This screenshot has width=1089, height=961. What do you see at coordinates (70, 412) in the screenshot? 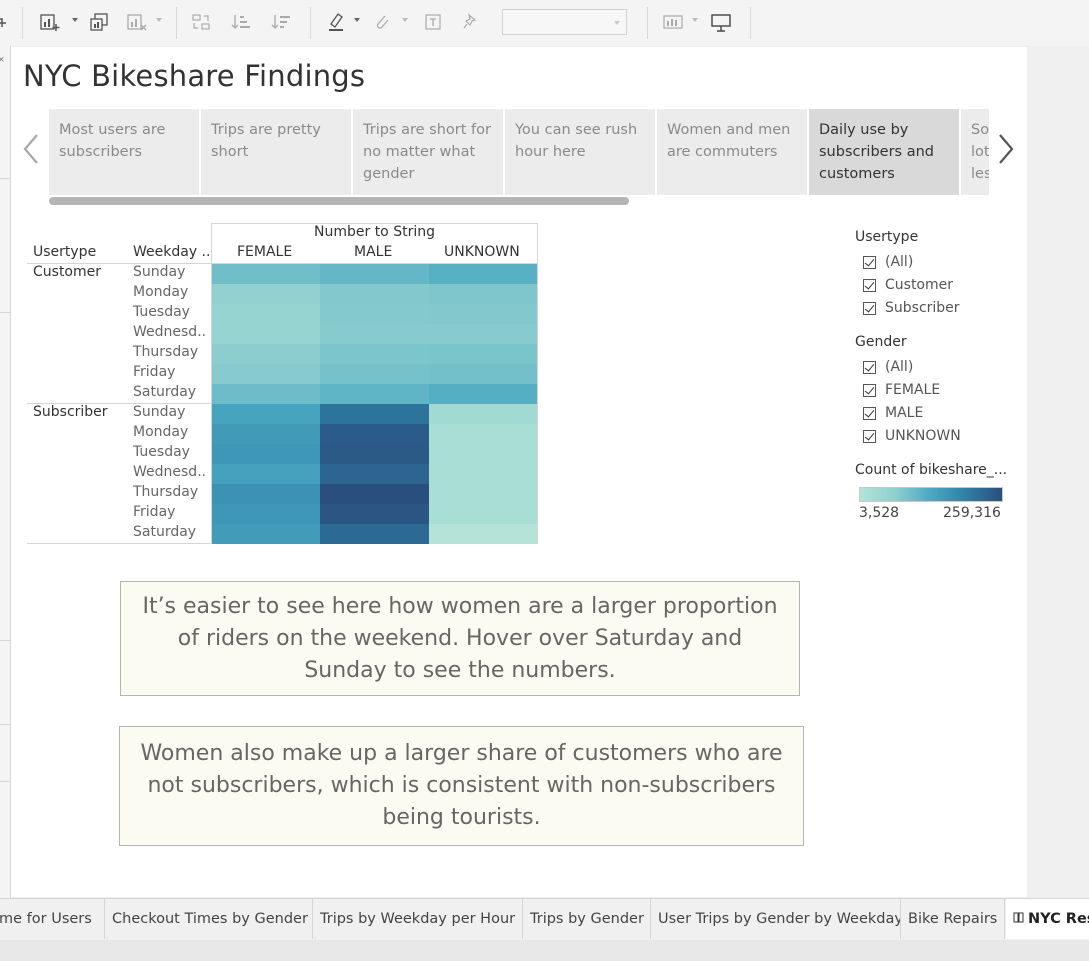
I see `usertype-label: Subscriber` at bounding box center [70, 412].